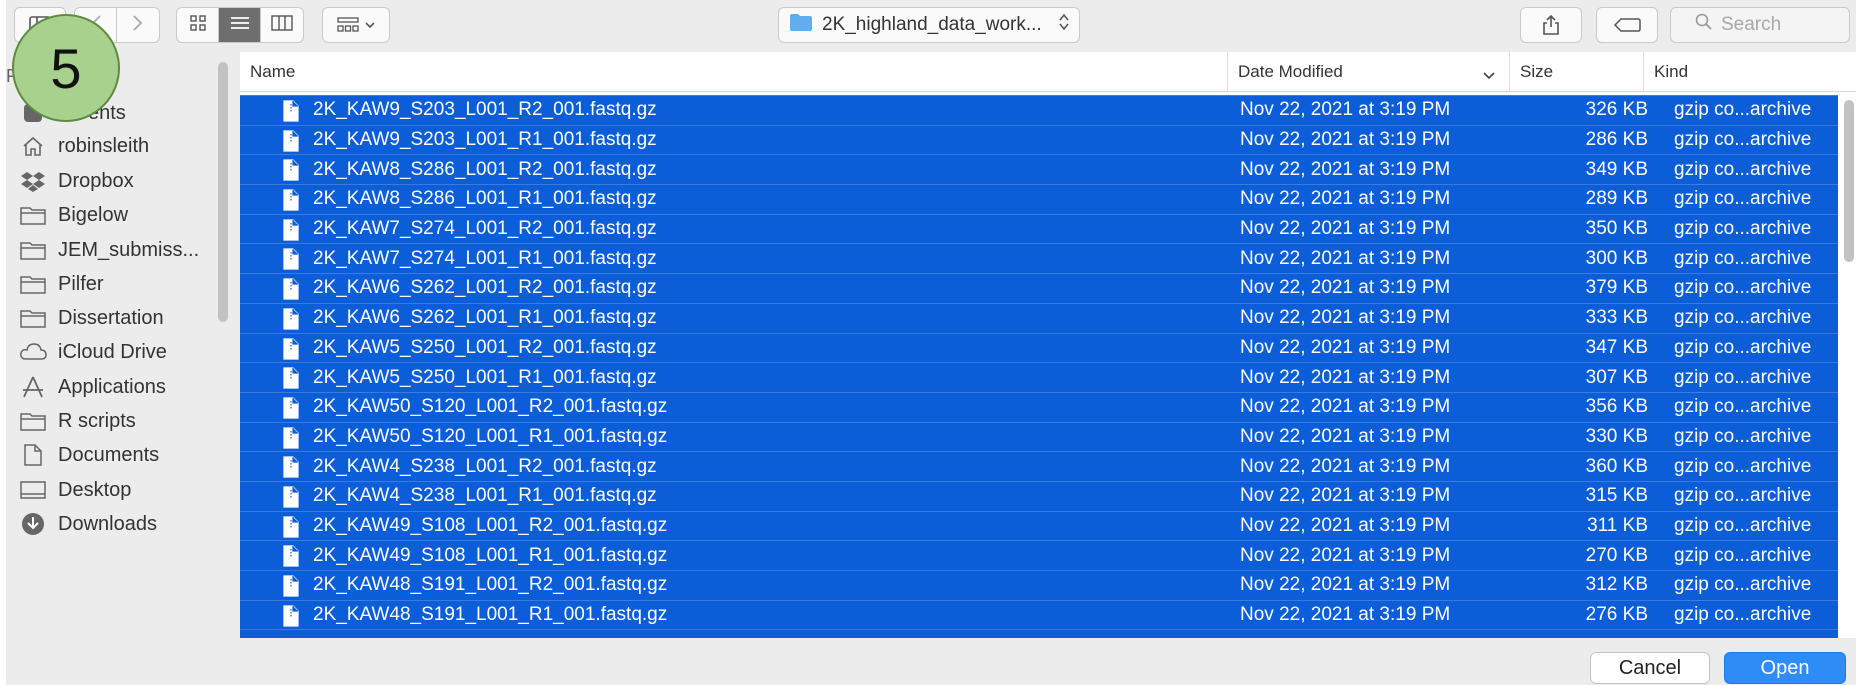  I want to click on column-view-button, so click(282, 25).